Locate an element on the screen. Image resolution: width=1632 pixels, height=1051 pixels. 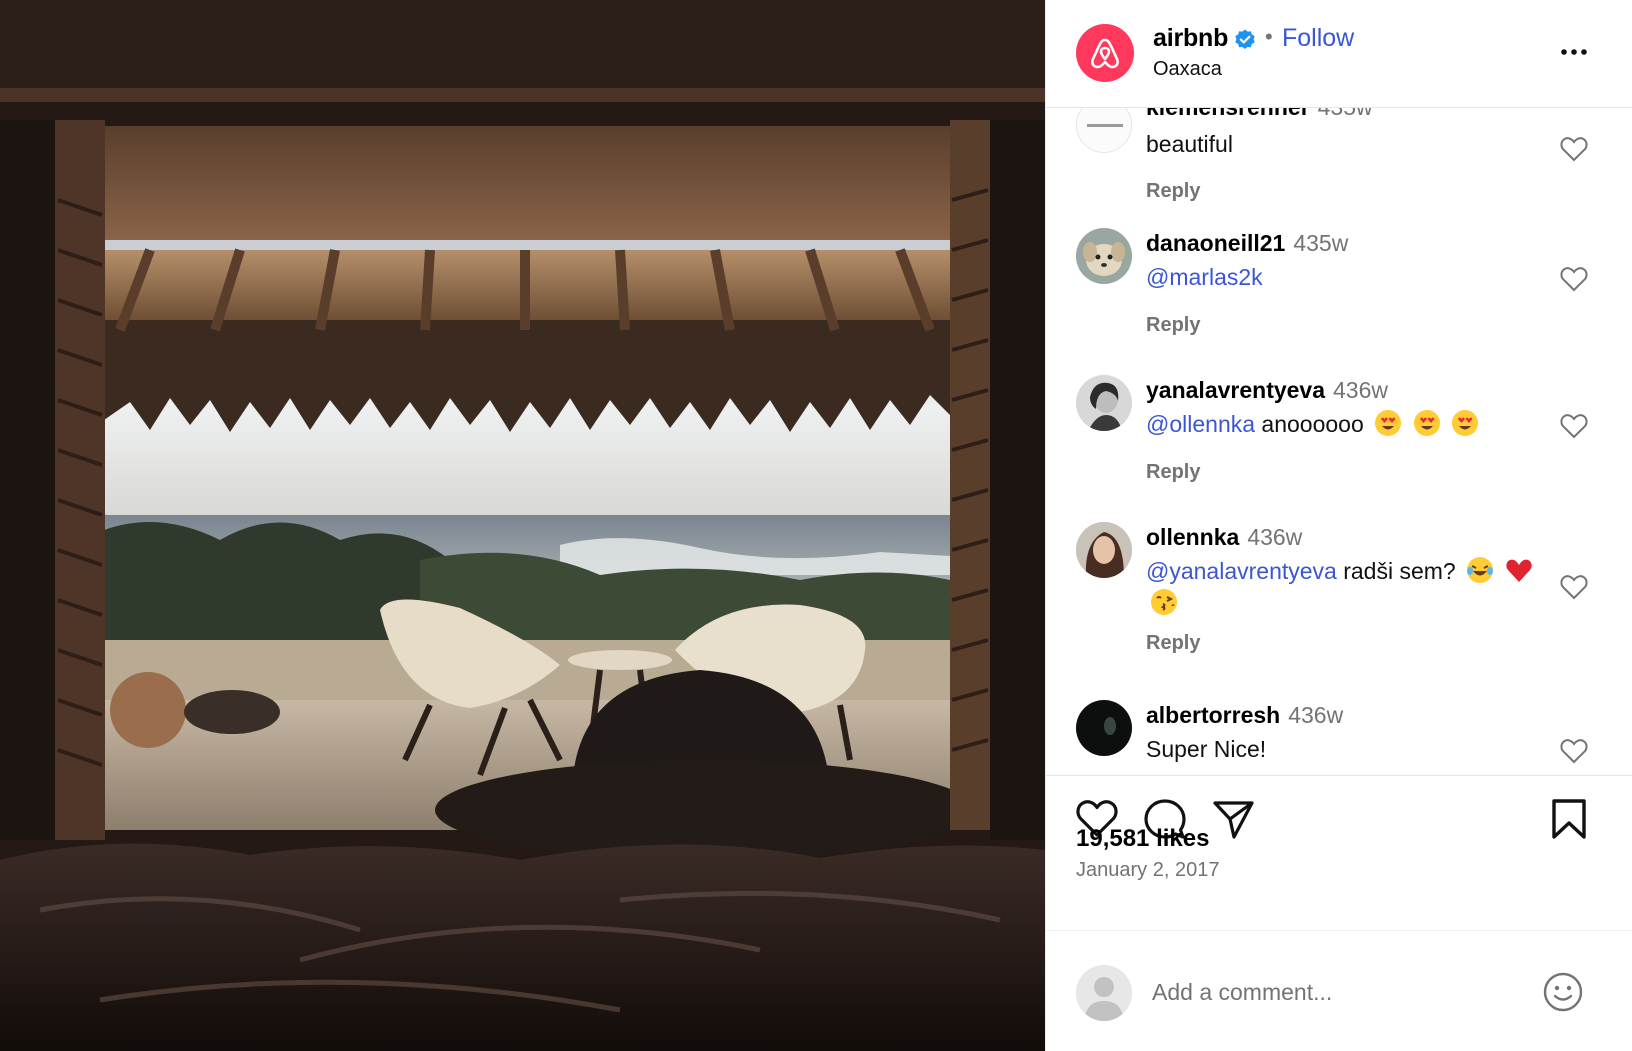
emoji-picker-icon is located at coordinates (1563, 992).